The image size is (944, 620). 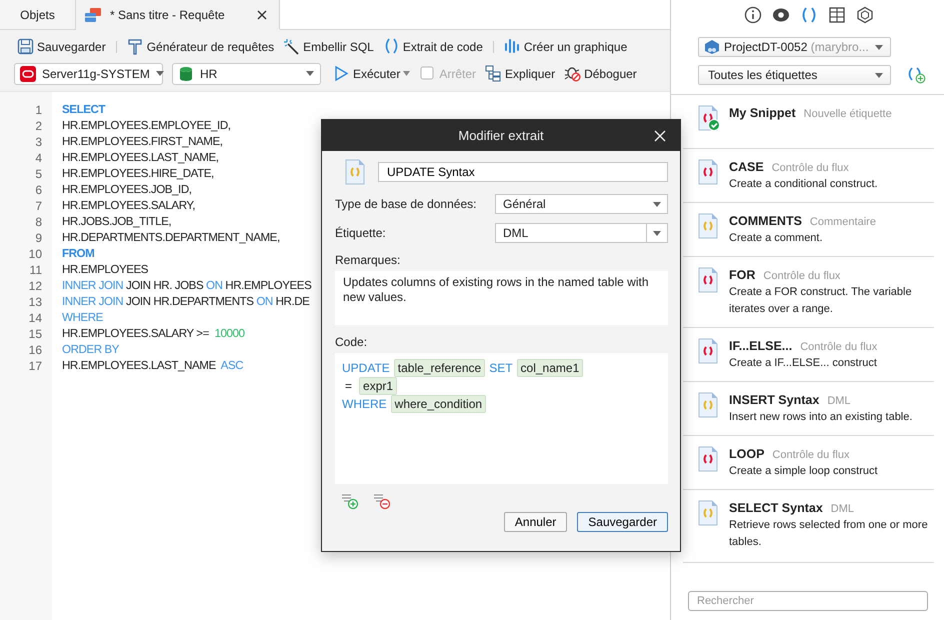 I want to click on hammer-icon, so click(x=135, y=46).